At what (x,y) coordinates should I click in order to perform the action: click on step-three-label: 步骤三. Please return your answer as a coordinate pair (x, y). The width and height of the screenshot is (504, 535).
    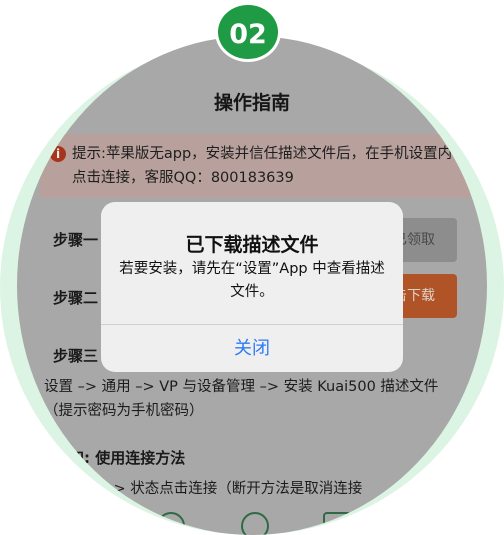
    Looking at the image, I should click on (76, 356).